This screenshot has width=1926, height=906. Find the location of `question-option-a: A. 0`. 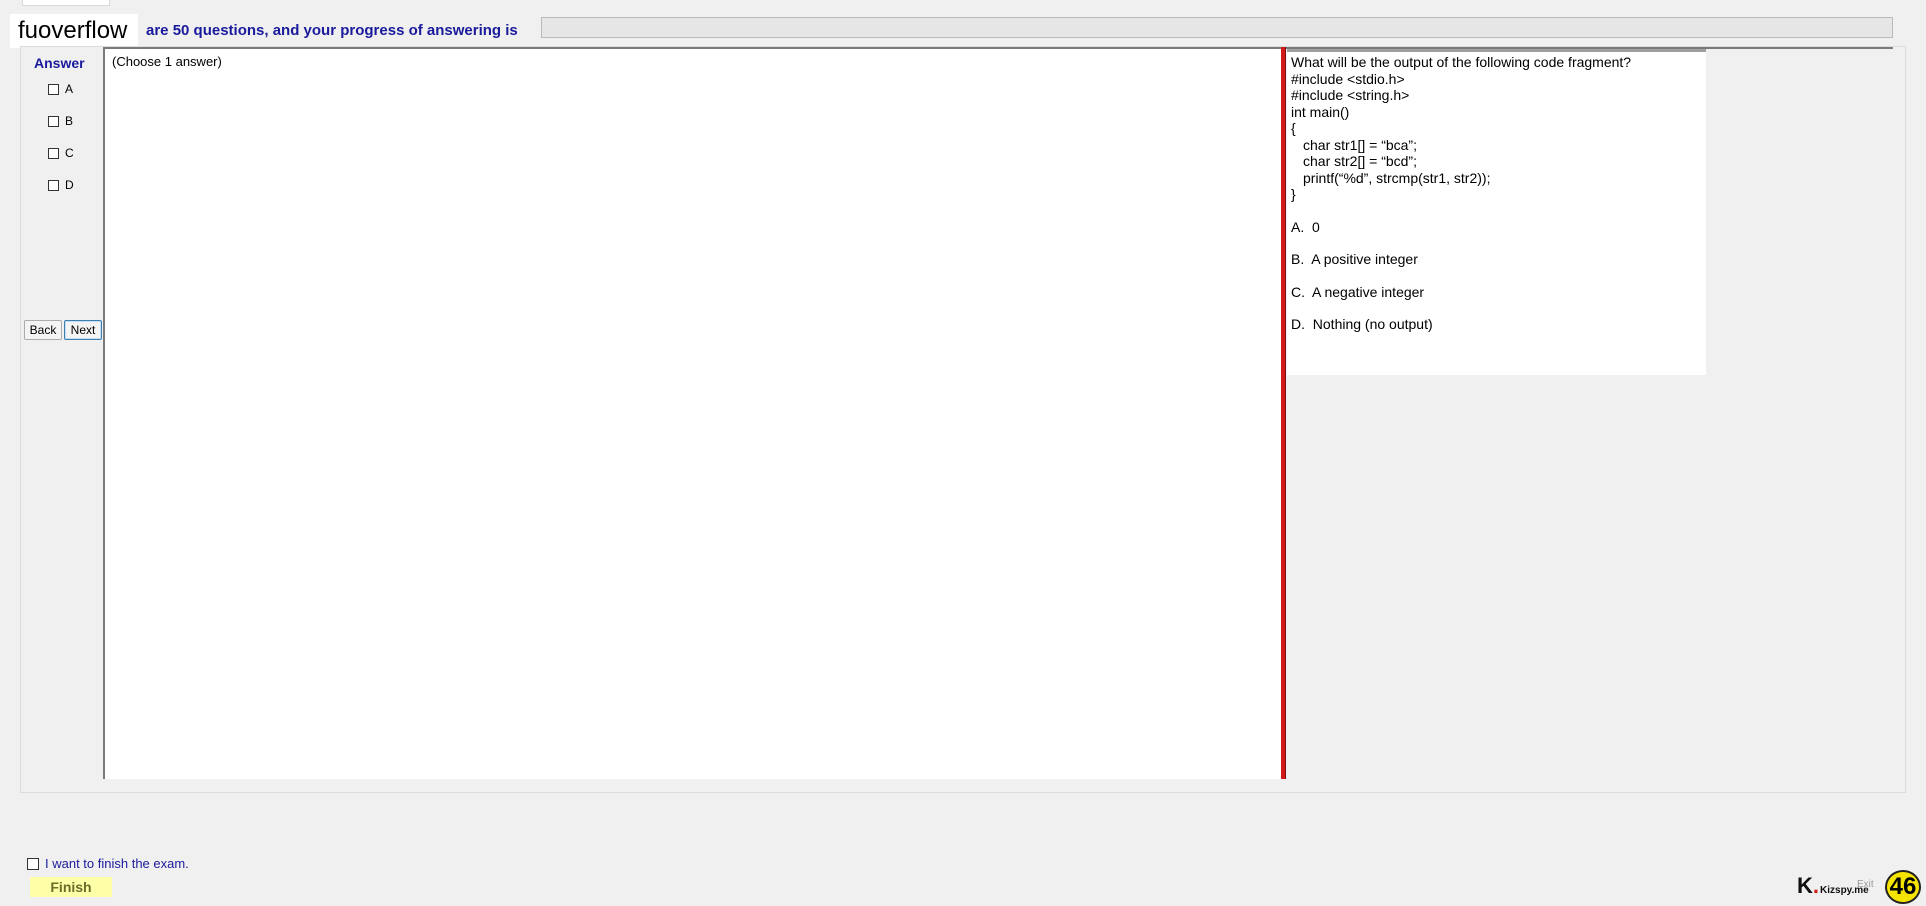

question-option-a: A. 0 is located at coordinates (1305, 226).